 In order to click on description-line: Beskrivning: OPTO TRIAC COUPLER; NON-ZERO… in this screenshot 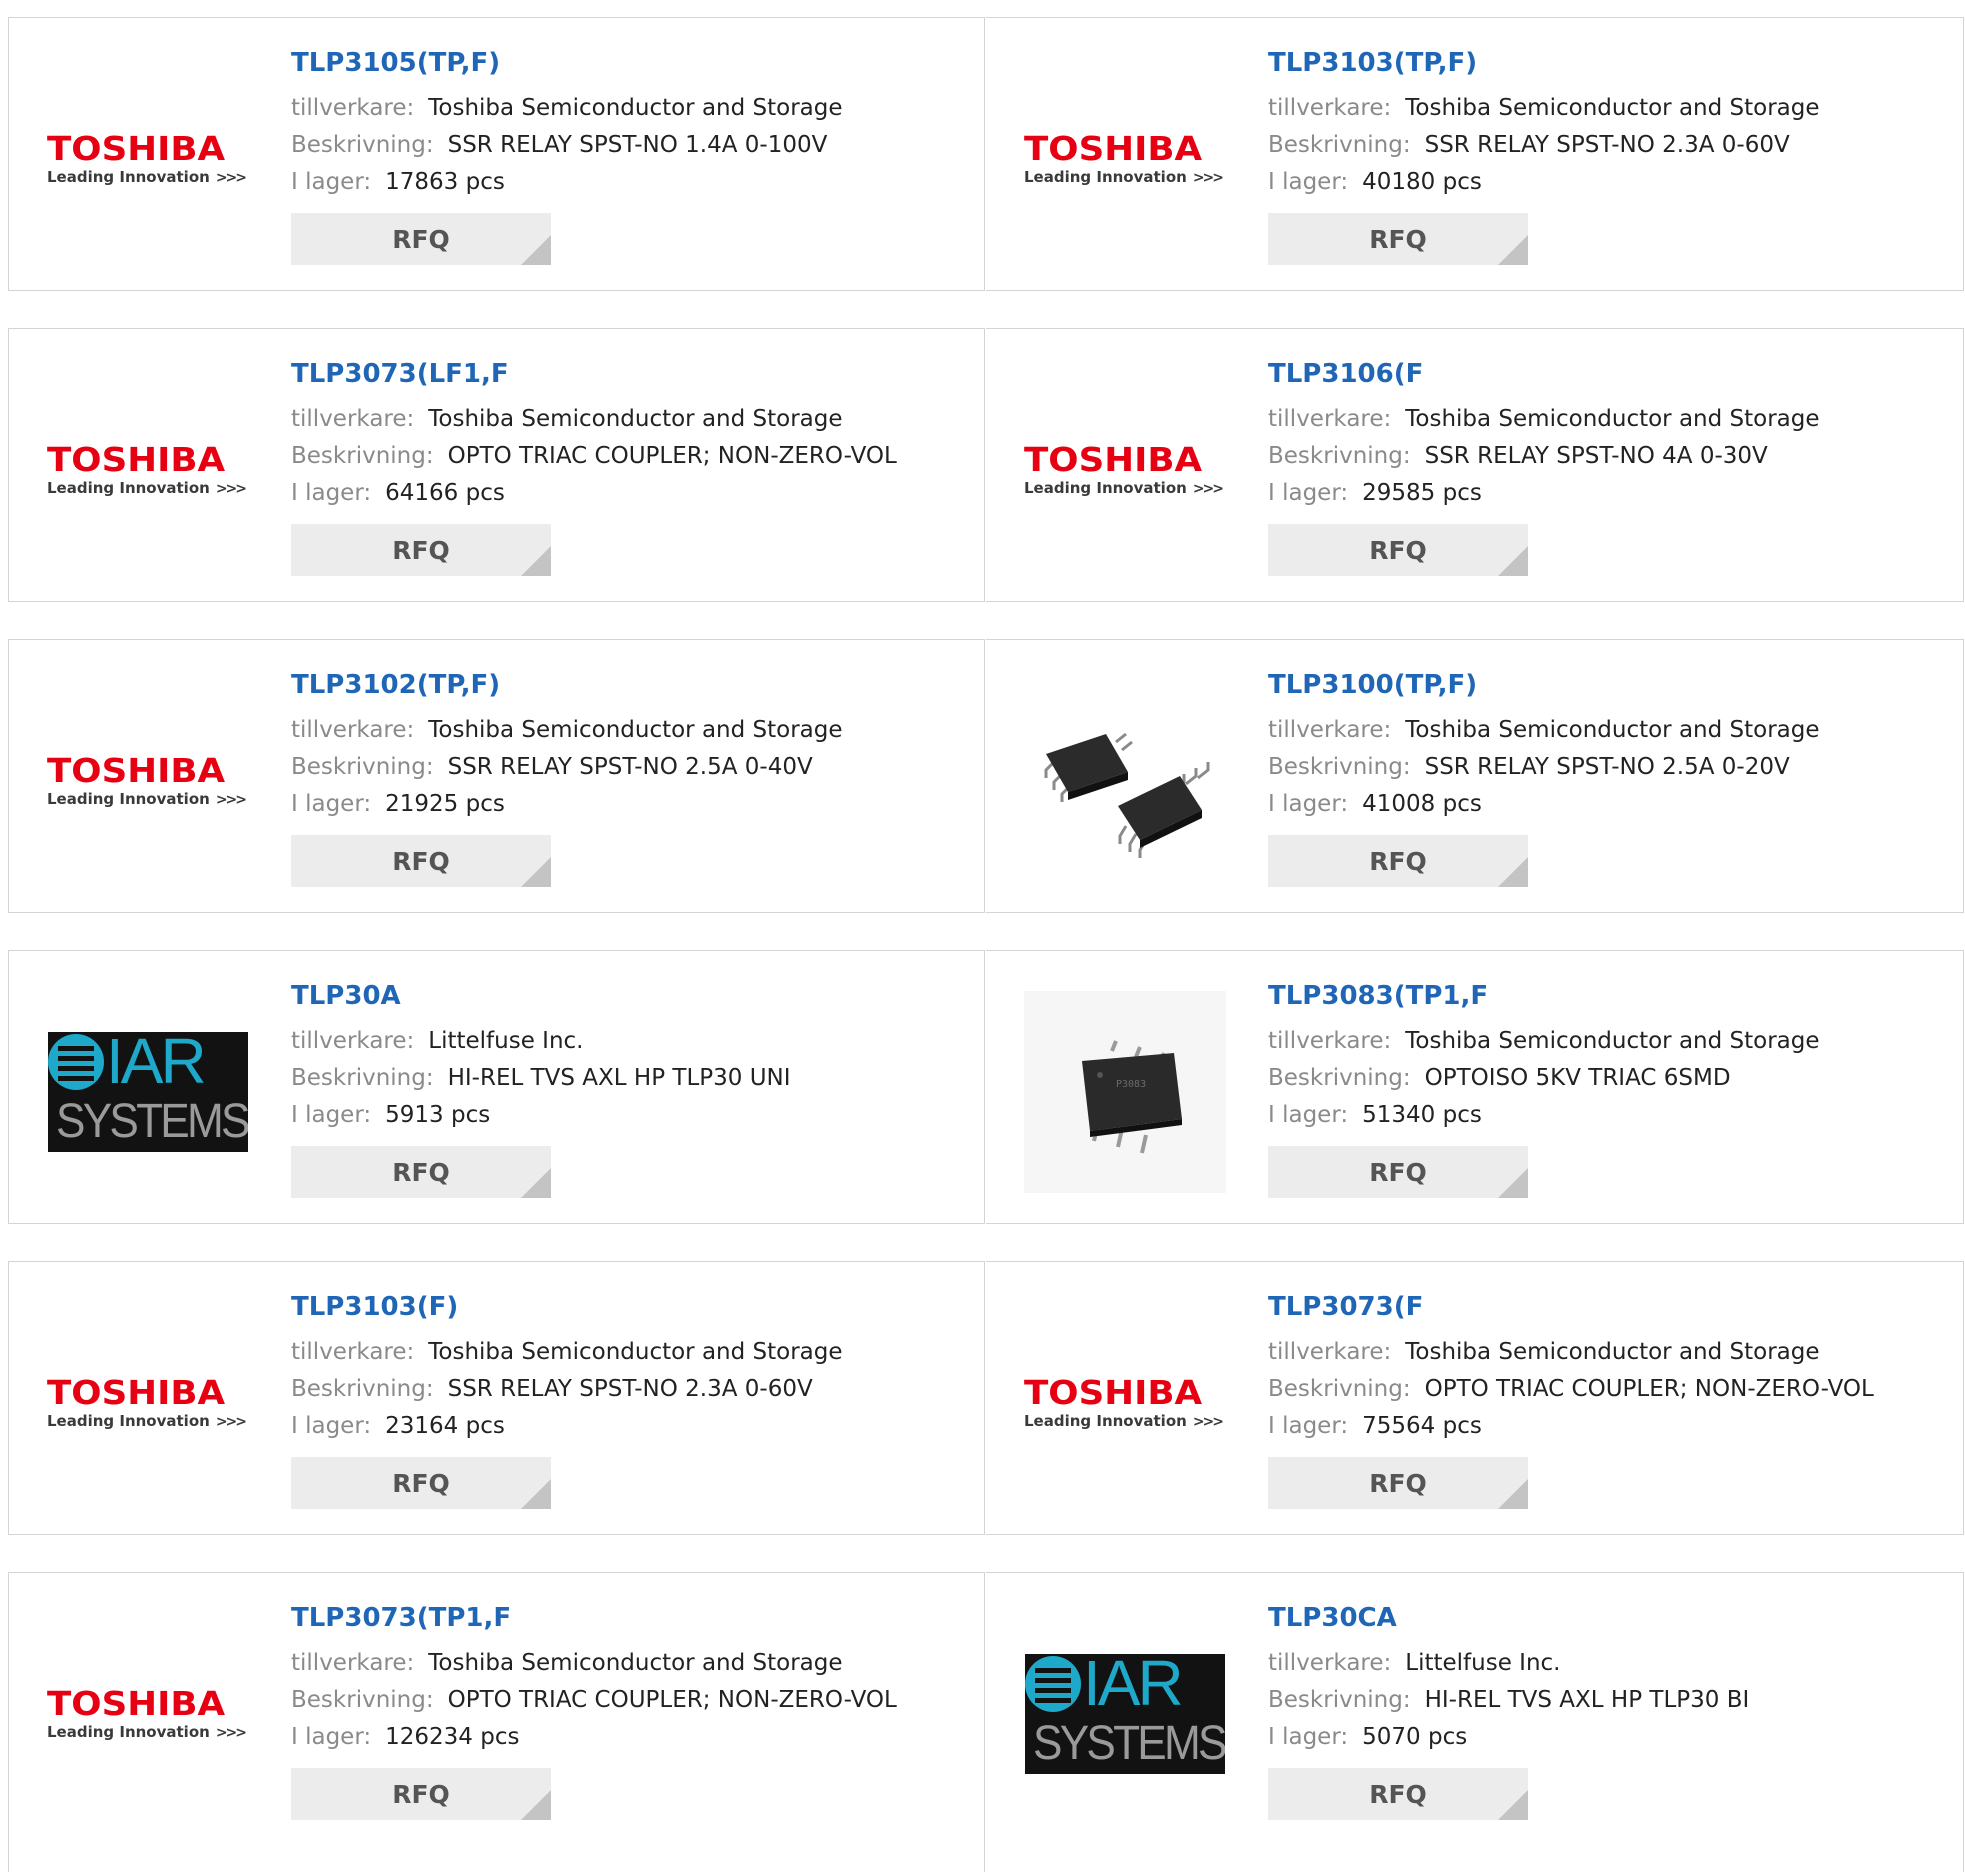, I will do `click(594, 1700)`.